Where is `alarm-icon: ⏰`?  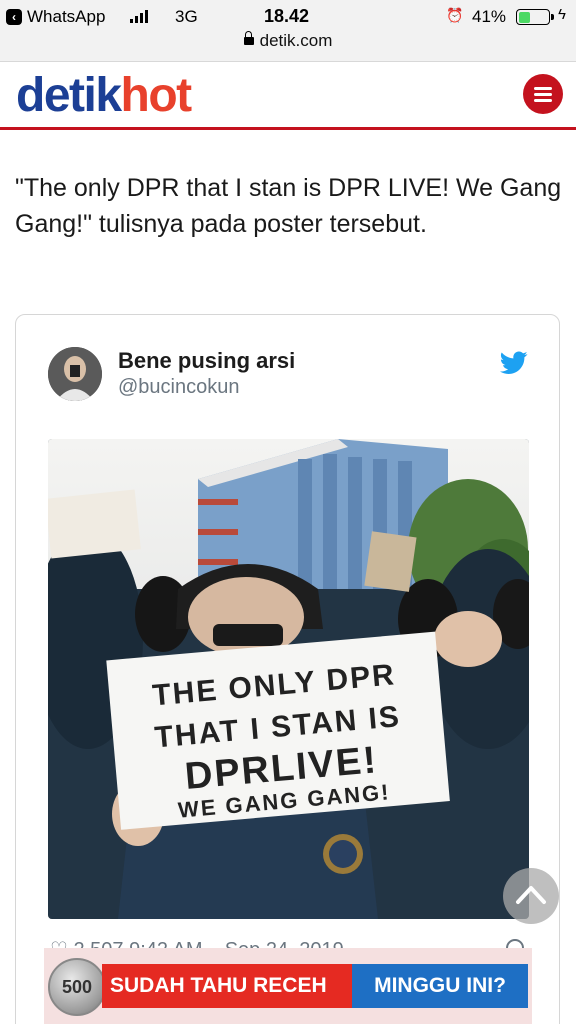
alarm-icon: ⏰ is located at coordinates (455, 15).